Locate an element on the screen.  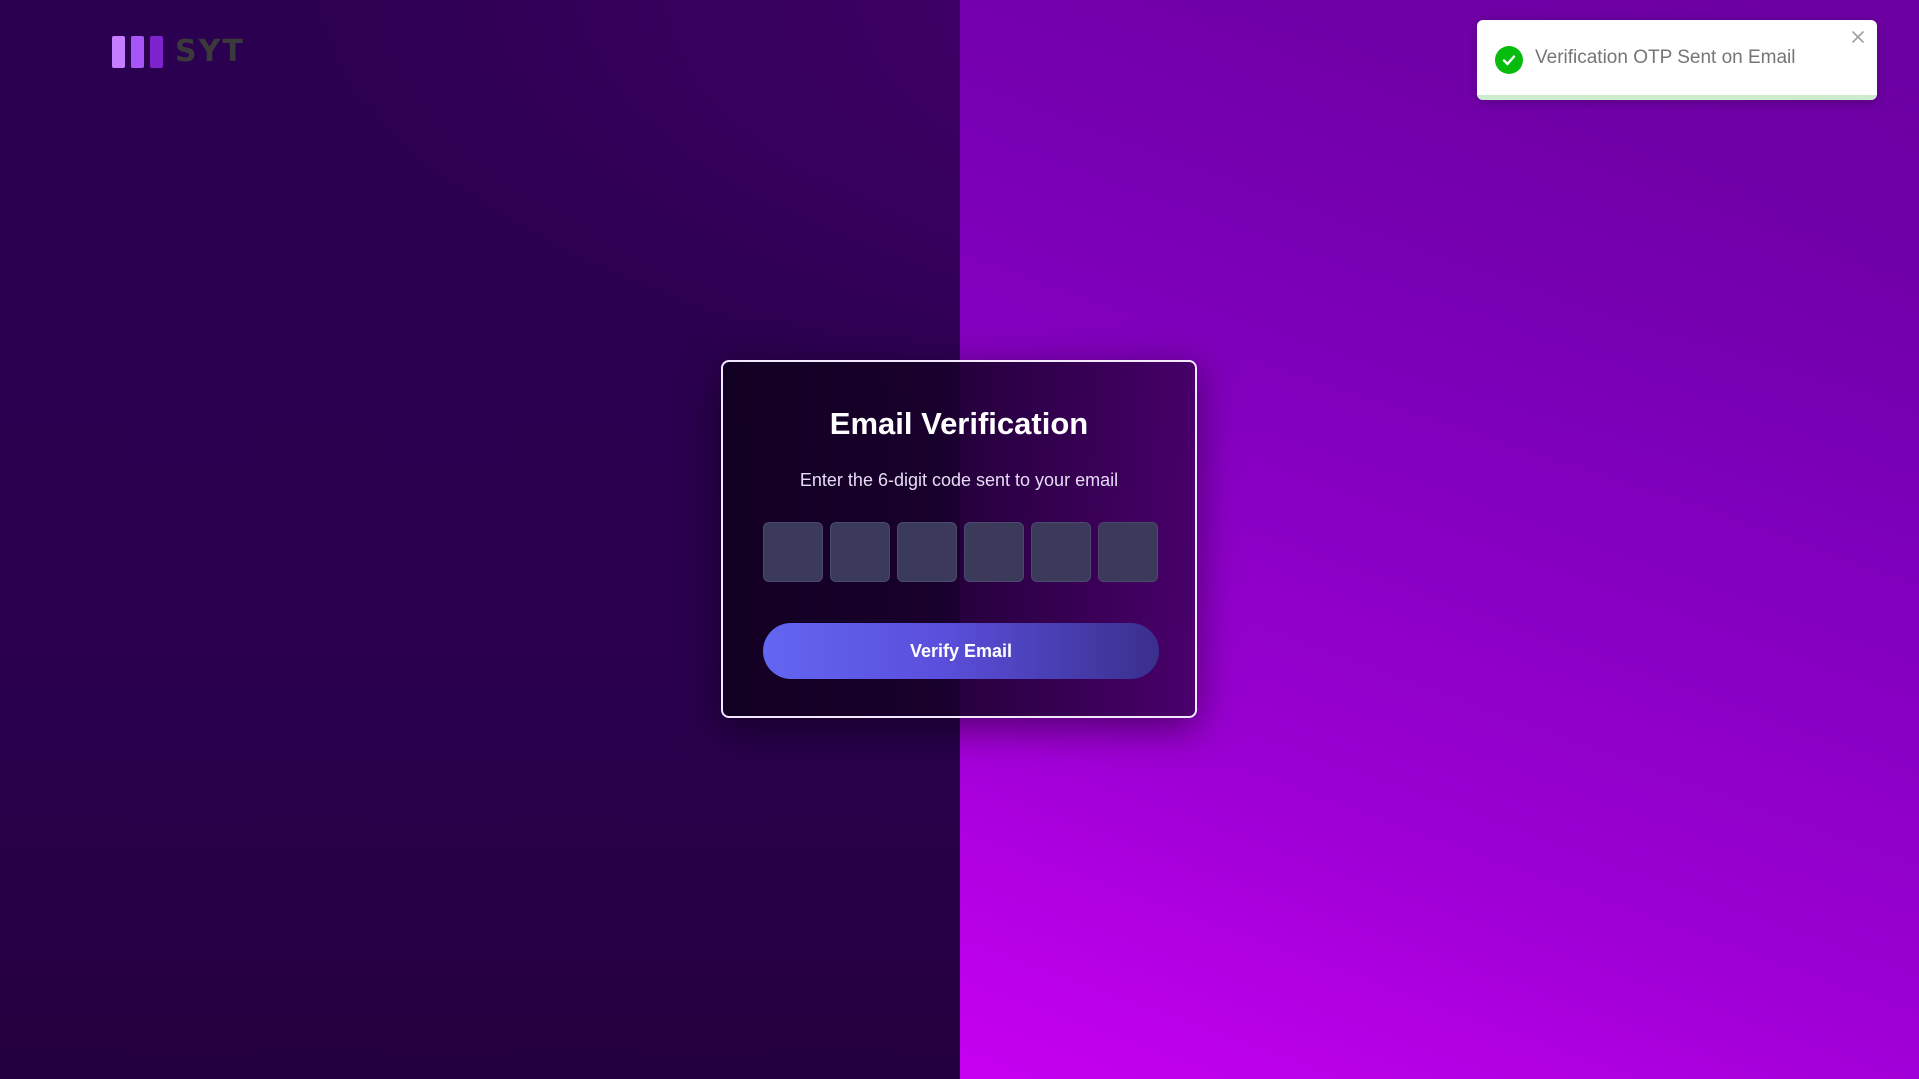
brand-name: SYT is located at coordinates (210, 51).